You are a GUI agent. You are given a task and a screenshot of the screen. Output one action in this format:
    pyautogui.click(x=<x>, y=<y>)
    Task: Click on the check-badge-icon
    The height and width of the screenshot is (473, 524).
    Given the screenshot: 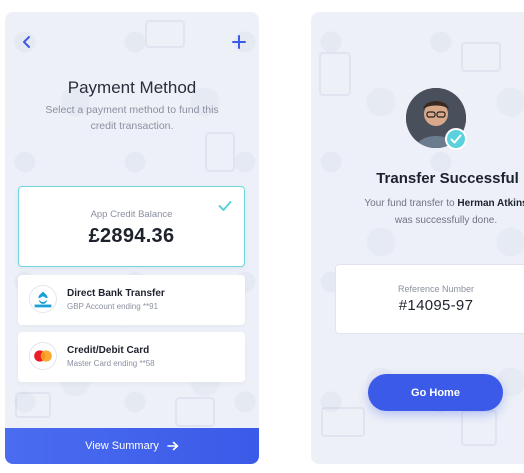 What is the action you would take?
    pyautogui.click(x=456, y=139)
    